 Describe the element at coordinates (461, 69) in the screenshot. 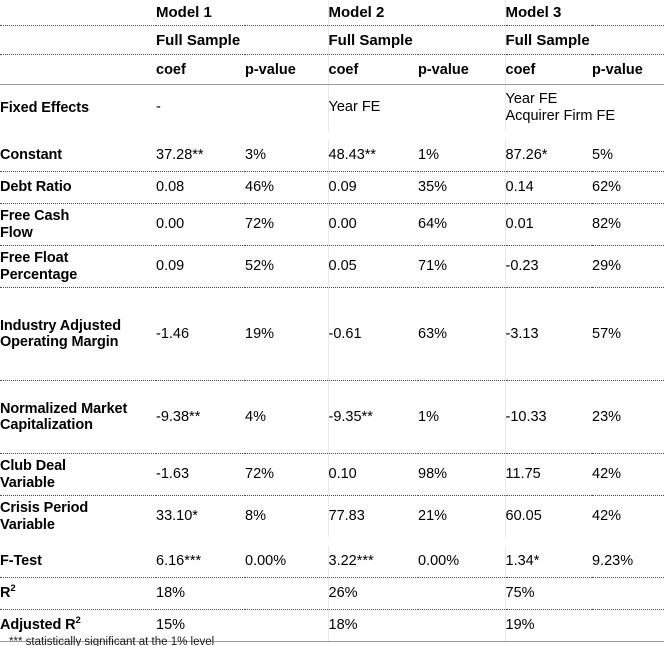

I see `header-pvalue-2: p-value` at that location.